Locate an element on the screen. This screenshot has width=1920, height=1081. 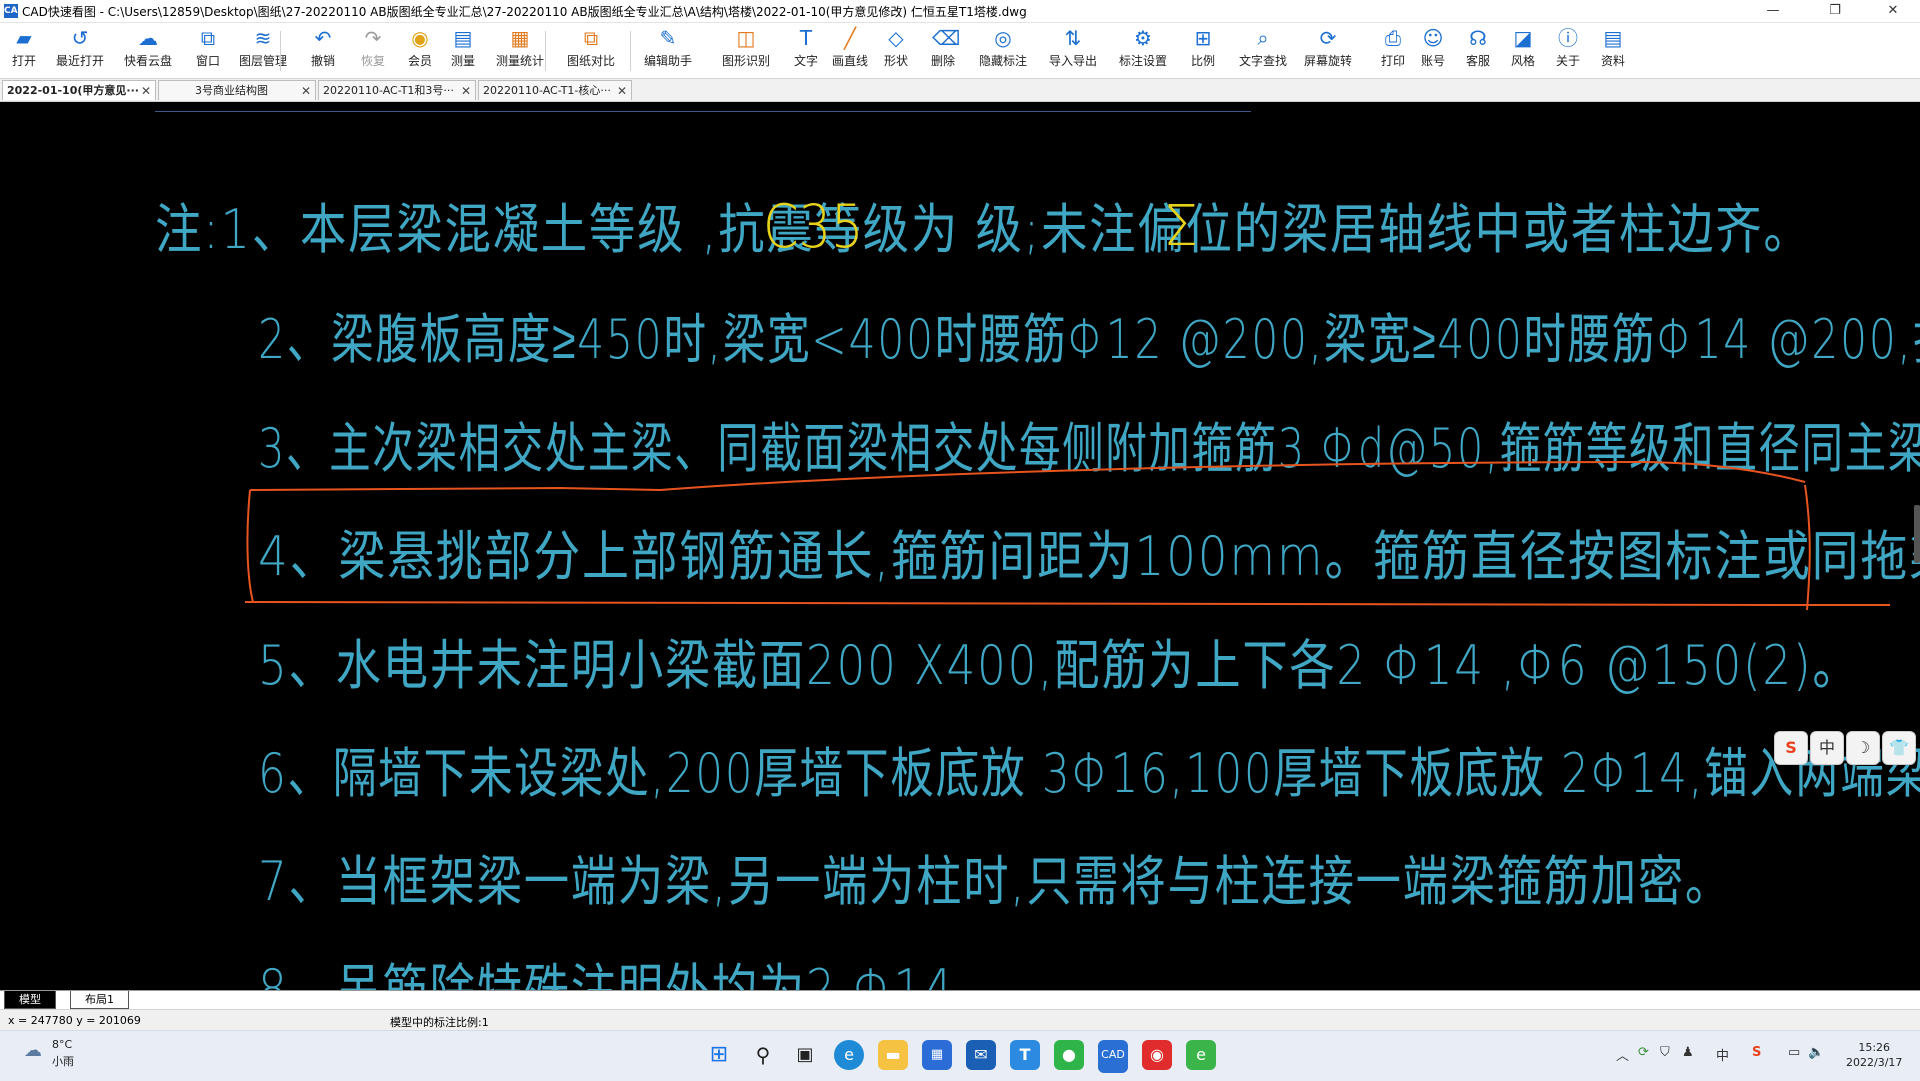
tray-shield-icon: ⛉ is located at coordinates (1665, 1052).